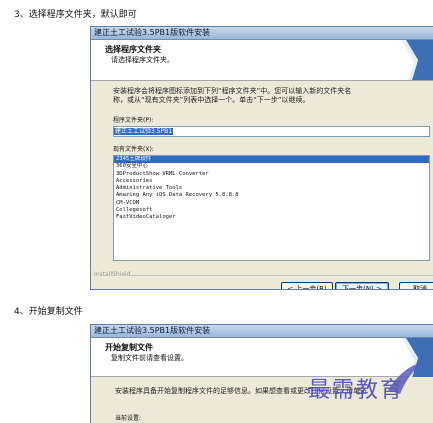 The height and width of the screenshot is (423, 433). I want to click on list-item: Amazing Any iOS Data Recovery 5.8.8.8, so click(271, 195).